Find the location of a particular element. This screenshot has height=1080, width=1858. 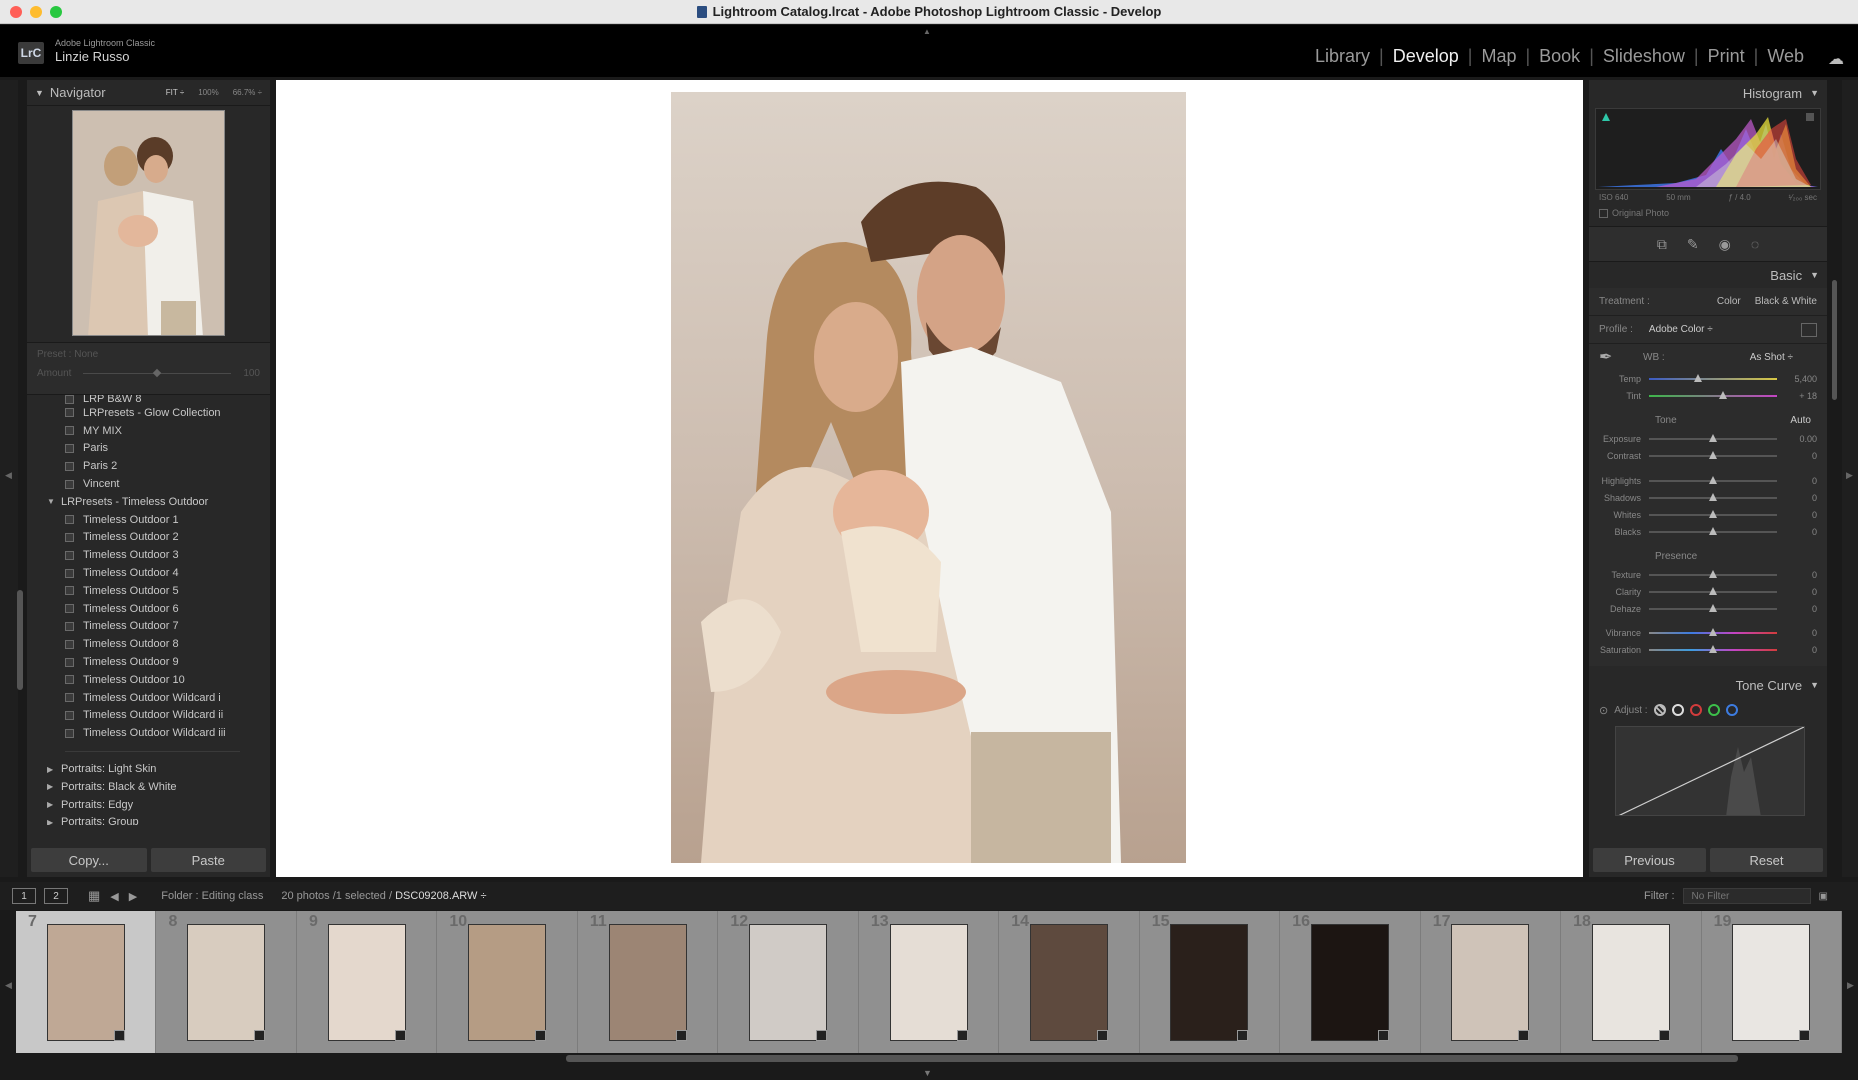

preset-item: Timeless Outdoor 6 is located at coordinates (148, 609).